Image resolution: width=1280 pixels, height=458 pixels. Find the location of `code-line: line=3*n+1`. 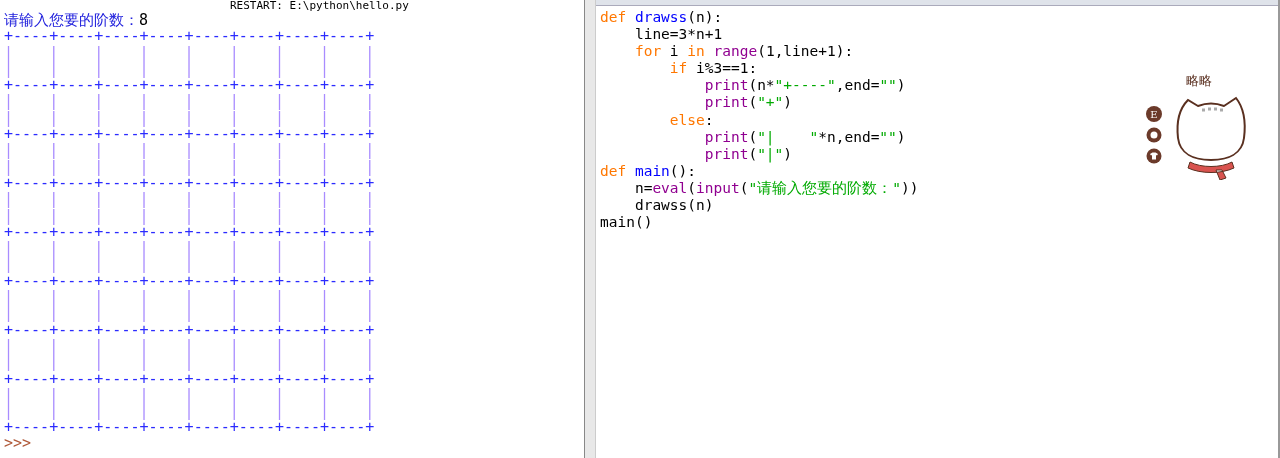

code-line: line=3*n+1 is located at coordinates (678, 35).